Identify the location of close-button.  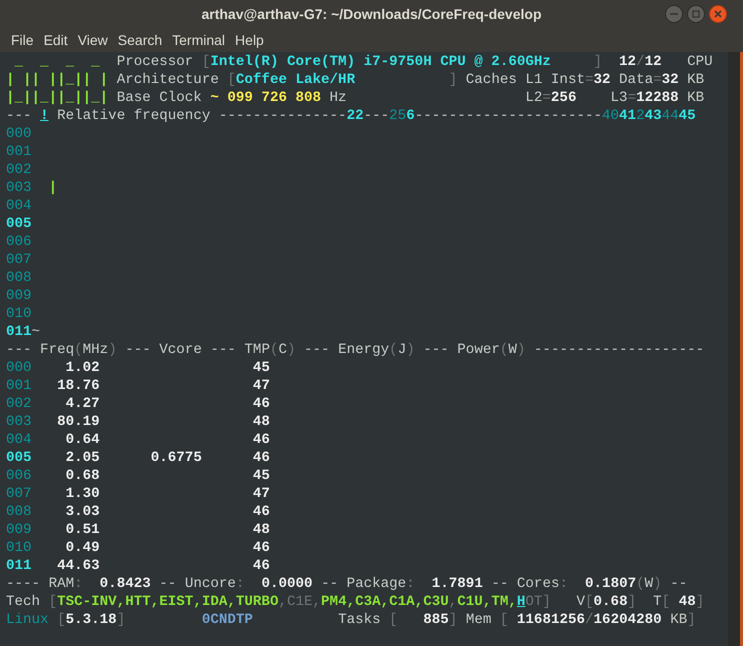
(718, 14).